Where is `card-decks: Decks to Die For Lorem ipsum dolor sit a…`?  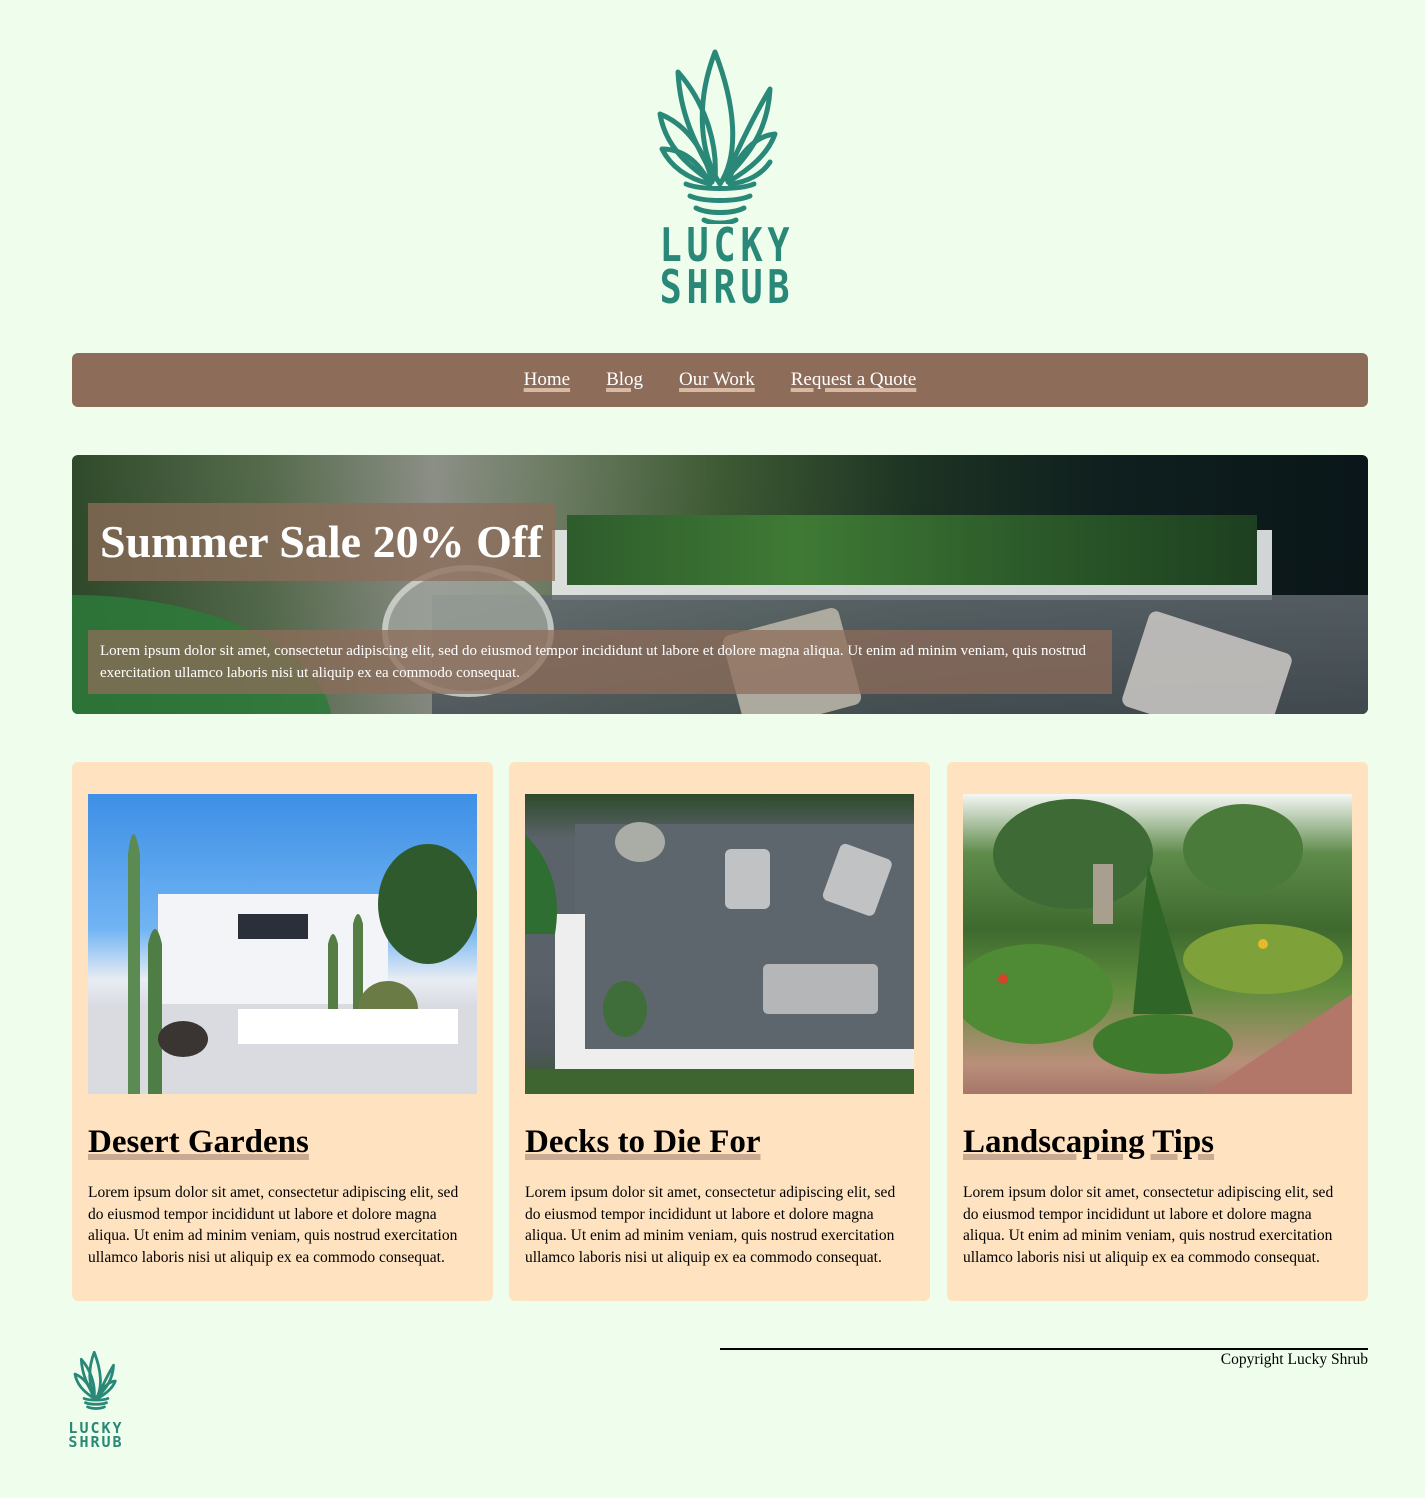
card-decks: Decks to Die For Lorem ipsum dolor sit a… is located at coordinates (719, 1031).